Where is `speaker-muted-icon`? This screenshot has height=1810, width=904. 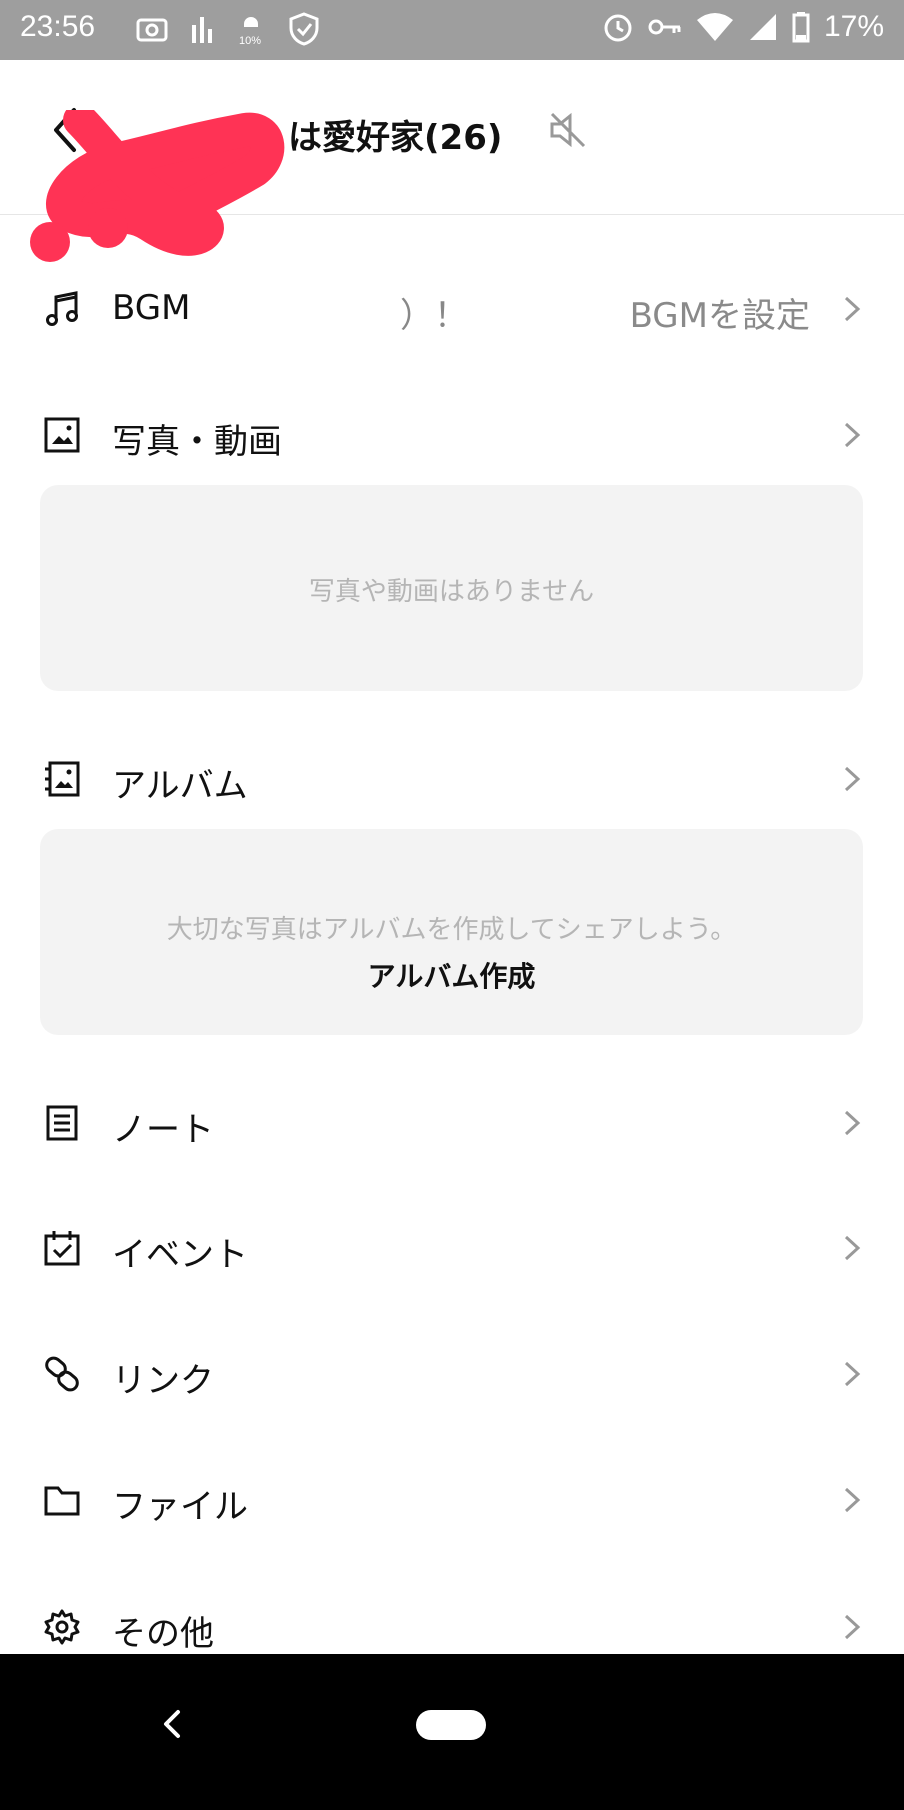 speaker-muted-icon is located at coordinates (568, 130).